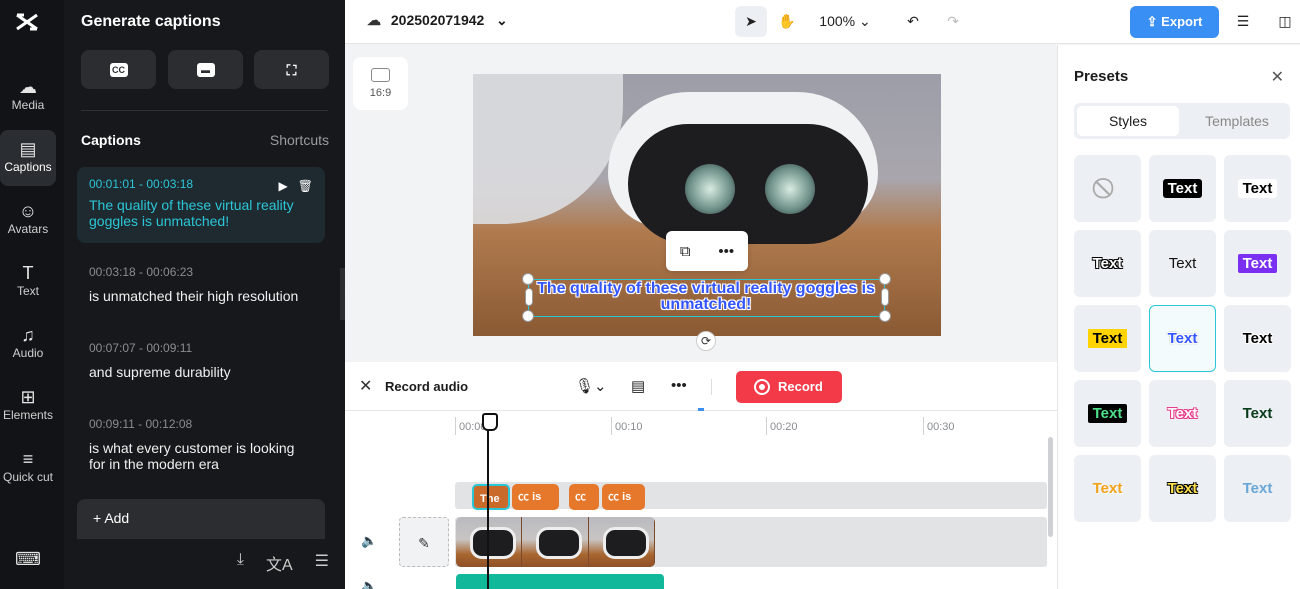  I want to click on redo-button: ↷, so click(953, 21).